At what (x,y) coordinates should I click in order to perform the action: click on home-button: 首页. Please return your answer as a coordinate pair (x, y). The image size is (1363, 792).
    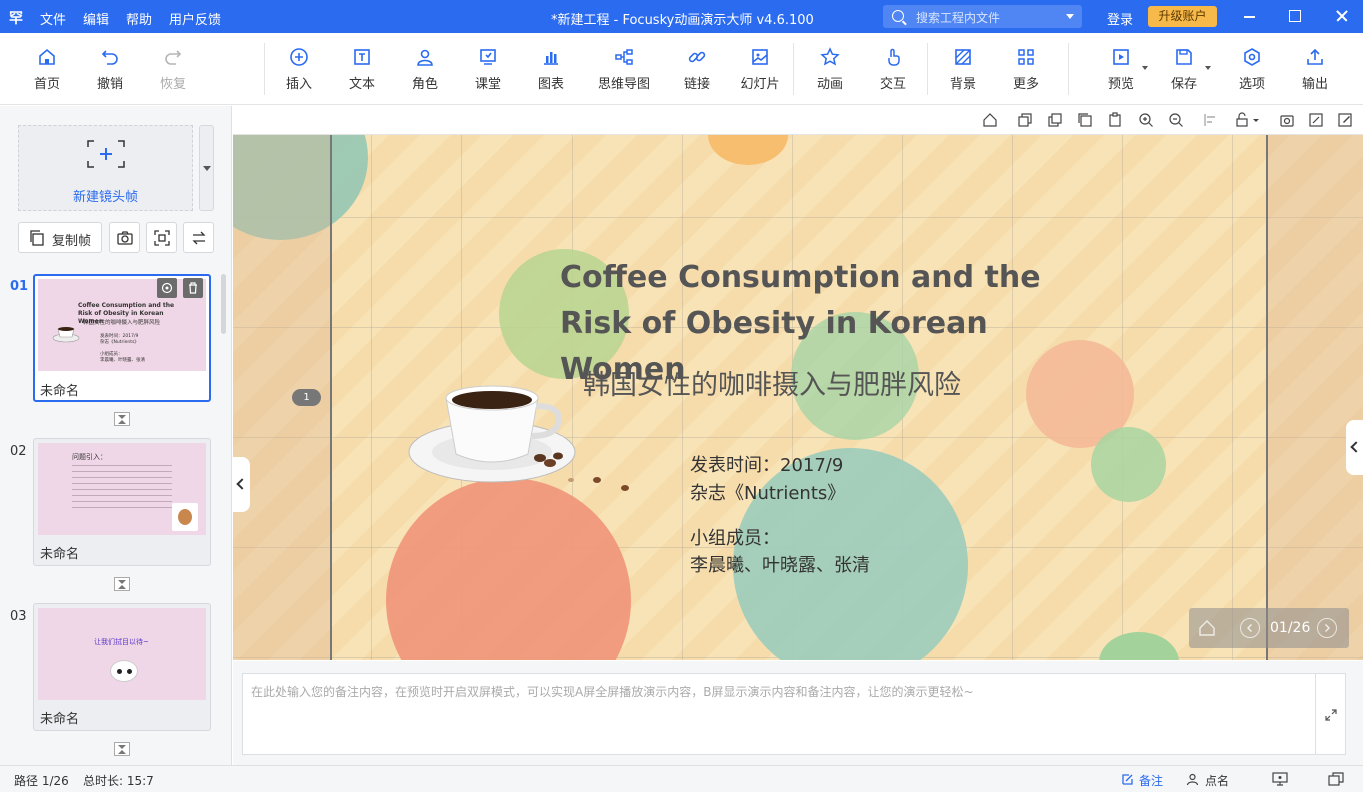
    Looking at the image, I should click on (47, 69).